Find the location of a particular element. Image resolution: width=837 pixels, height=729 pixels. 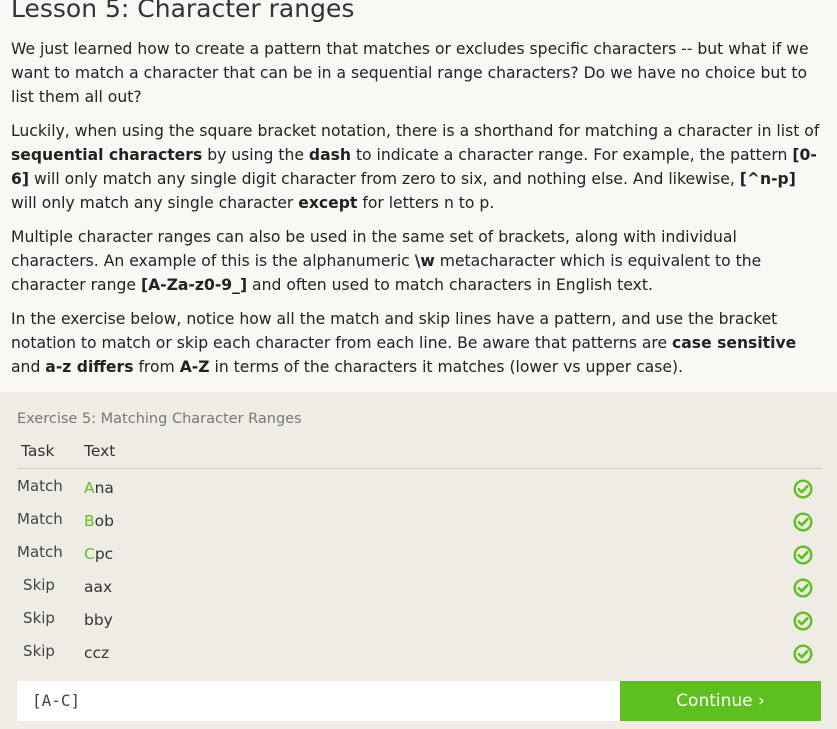

exercise-table-header: Task Text is located at coordinates (419, 455).